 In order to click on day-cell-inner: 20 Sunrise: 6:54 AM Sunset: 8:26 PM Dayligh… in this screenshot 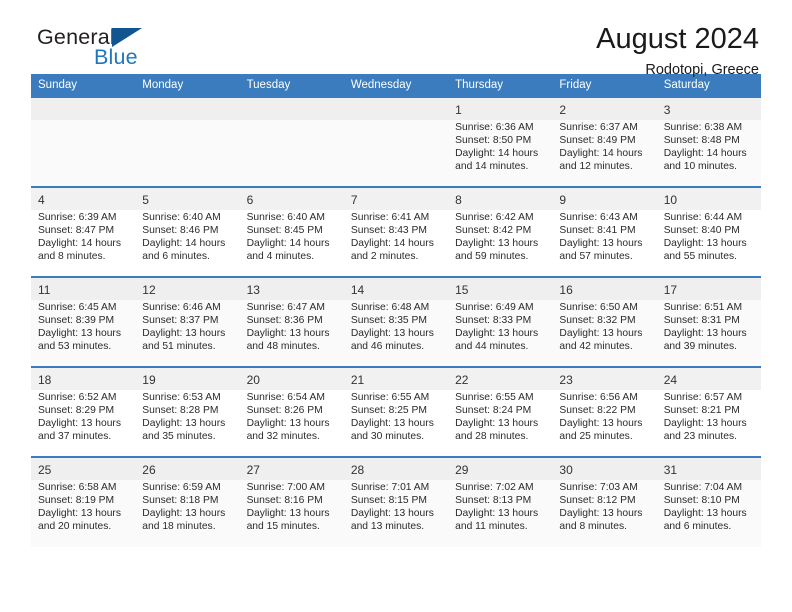, I will do `click(291, 412)`.